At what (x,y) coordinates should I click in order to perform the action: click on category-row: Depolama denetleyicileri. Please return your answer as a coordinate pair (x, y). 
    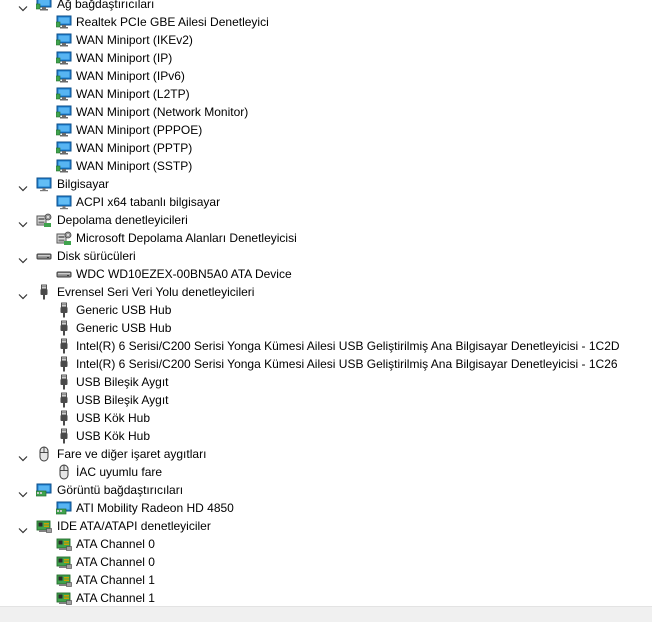
    Looking at the image, I should click on (326, 220).